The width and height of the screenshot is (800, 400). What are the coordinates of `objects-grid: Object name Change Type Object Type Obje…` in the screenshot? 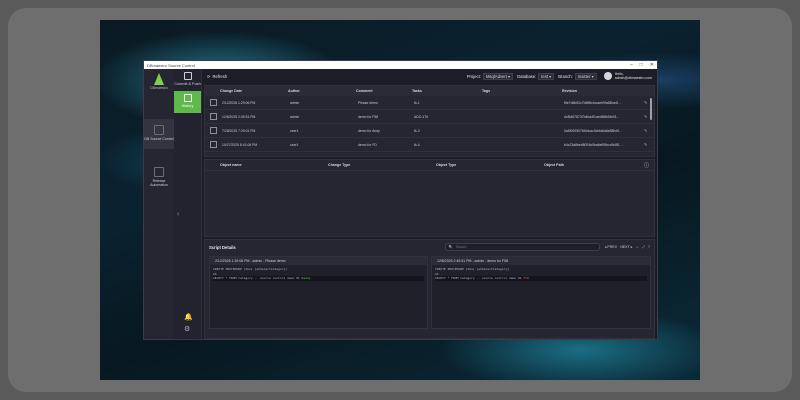 It's located at (429, 198).